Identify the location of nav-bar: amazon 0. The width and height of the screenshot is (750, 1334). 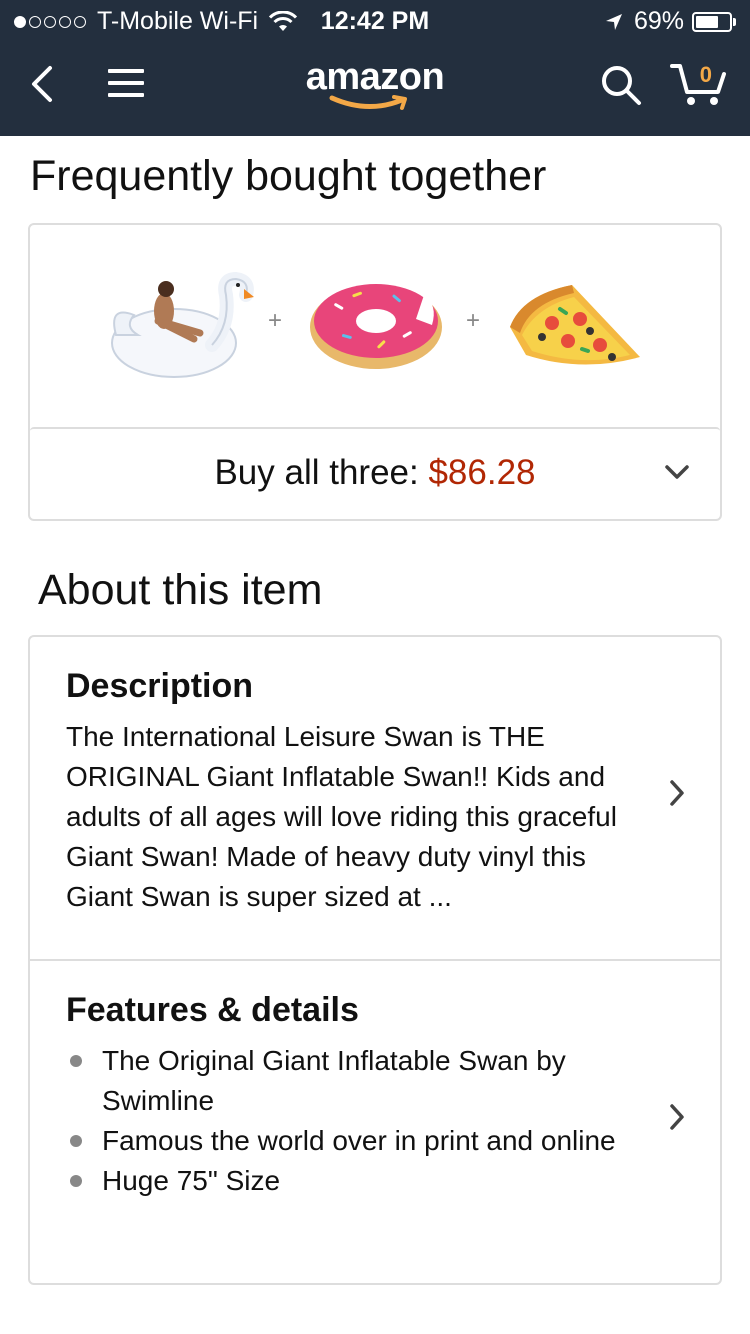
(375, 88).